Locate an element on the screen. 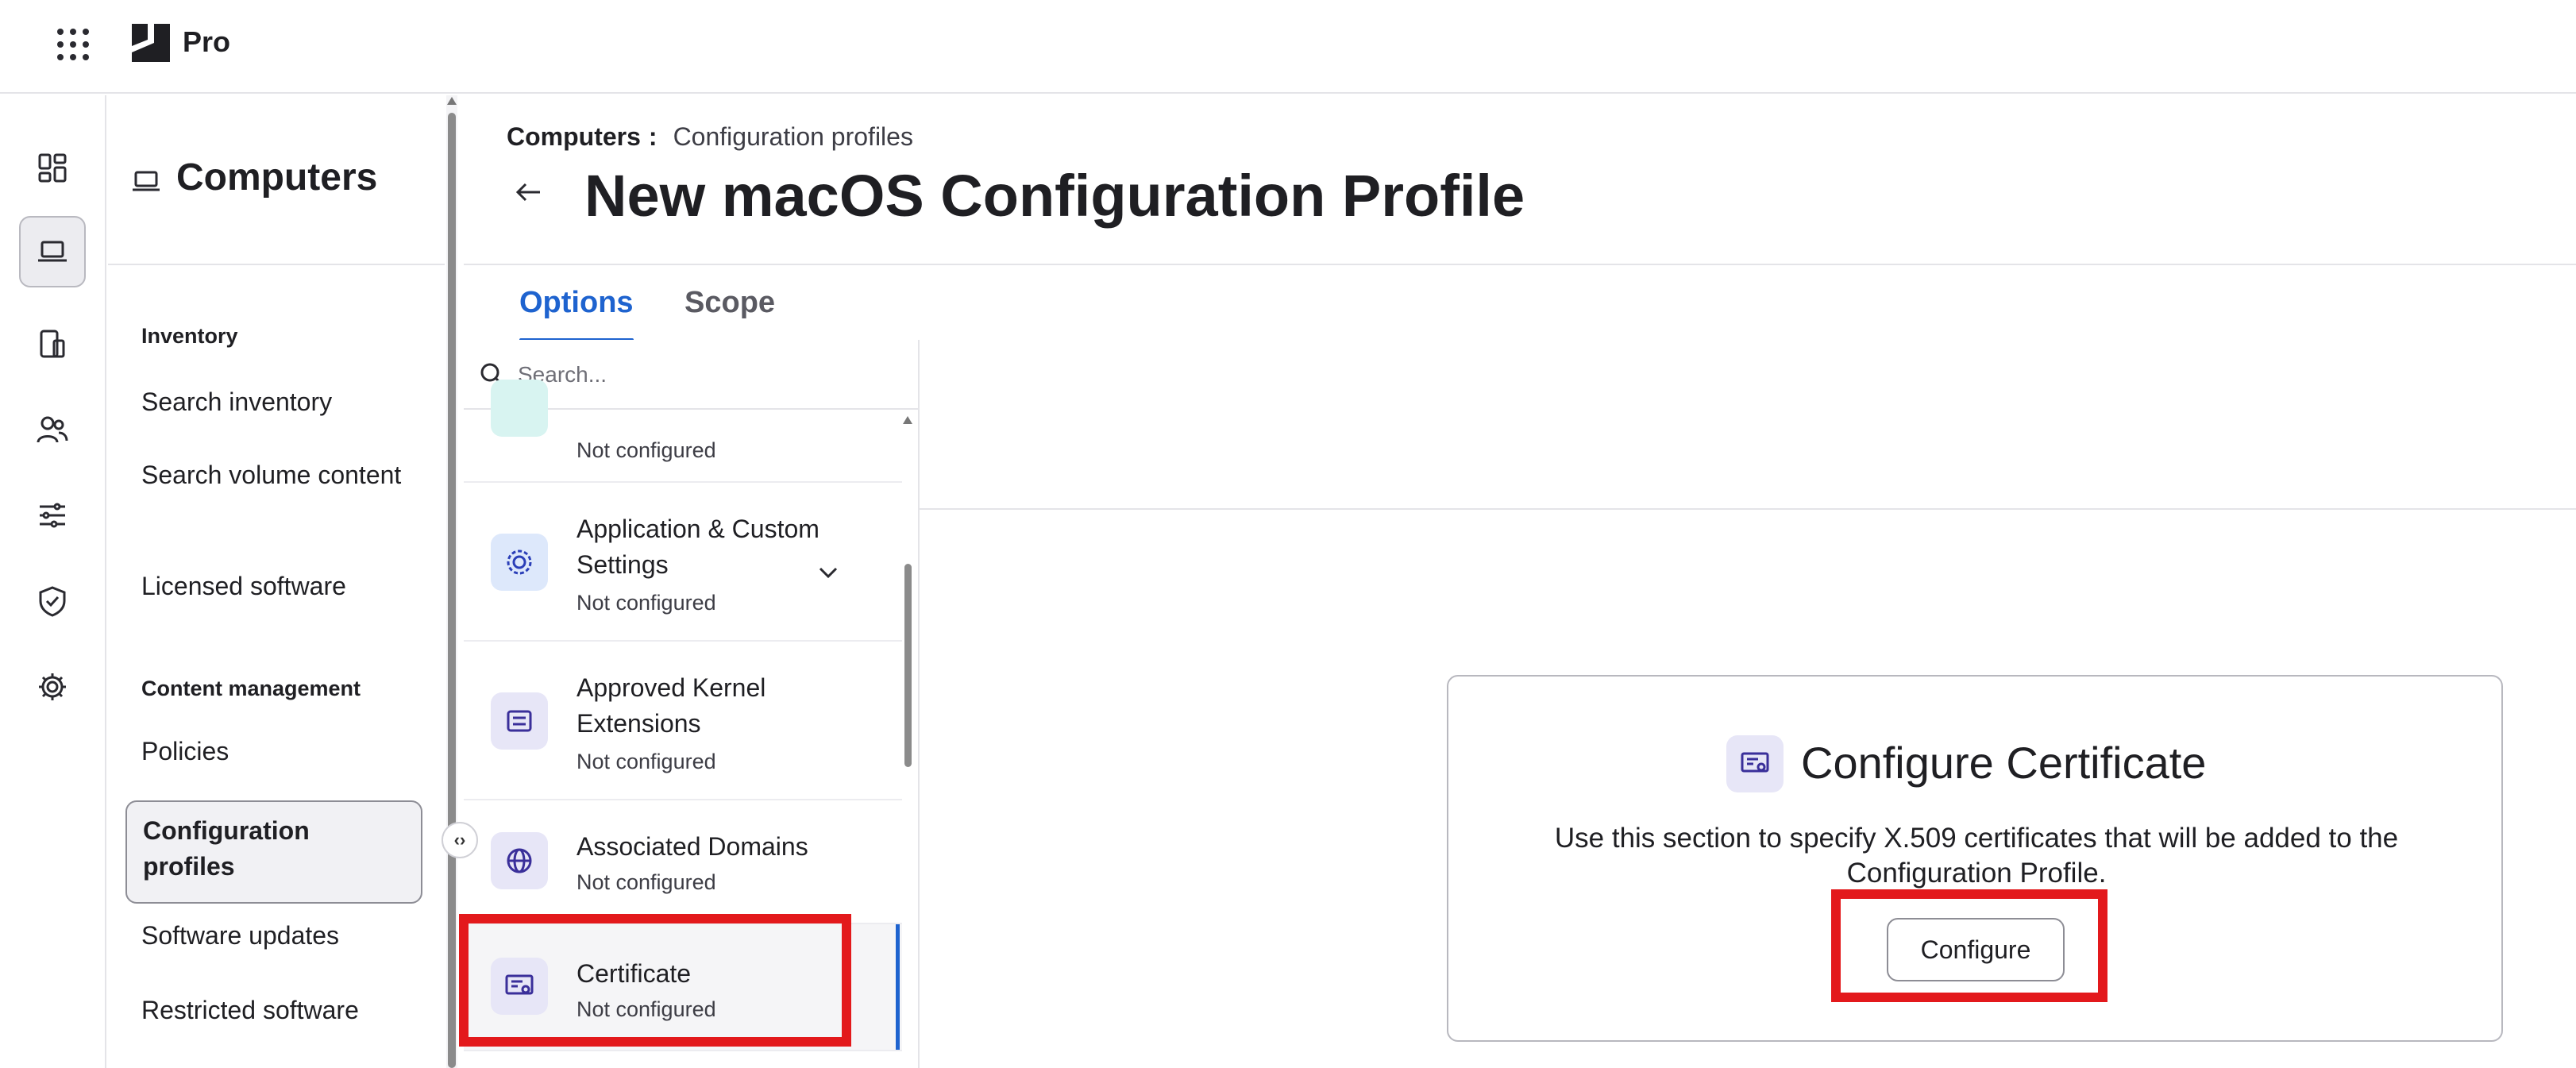 The height and width of the screenshot is (1068, 2576). icon-rail is located at coordinates (53, 581).